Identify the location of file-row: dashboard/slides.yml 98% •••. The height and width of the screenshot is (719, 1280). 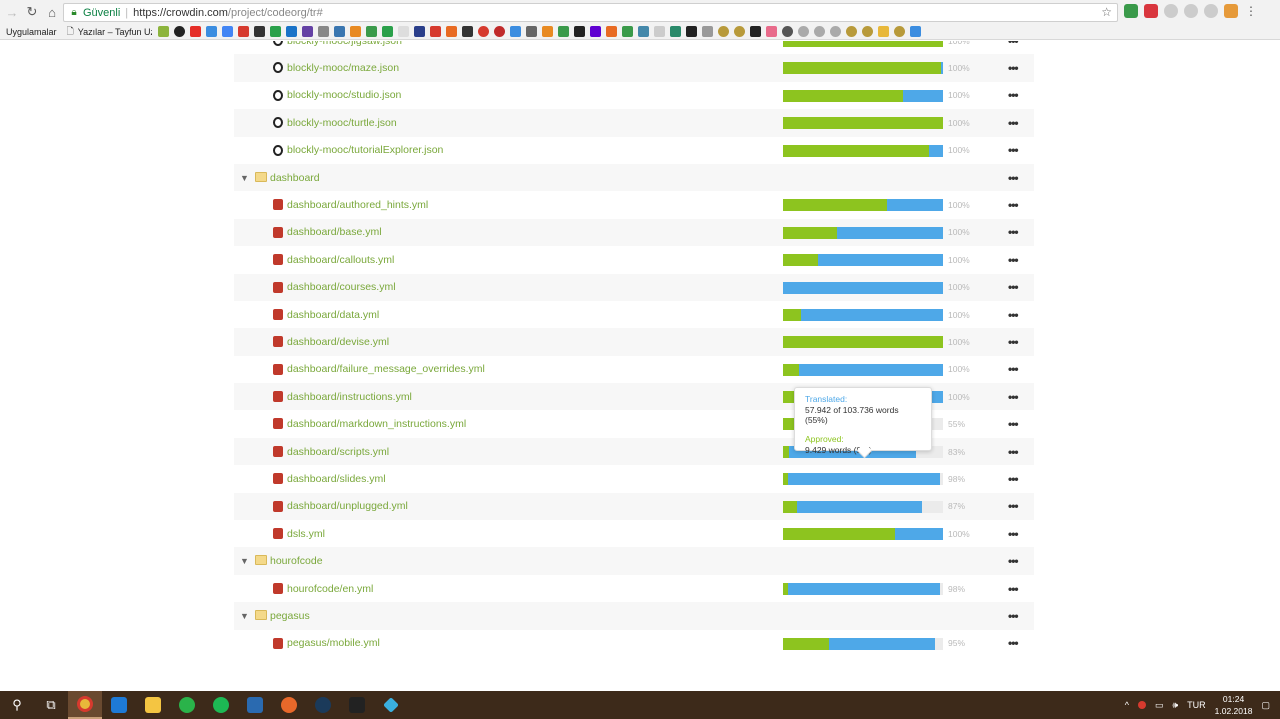
(634, 478).